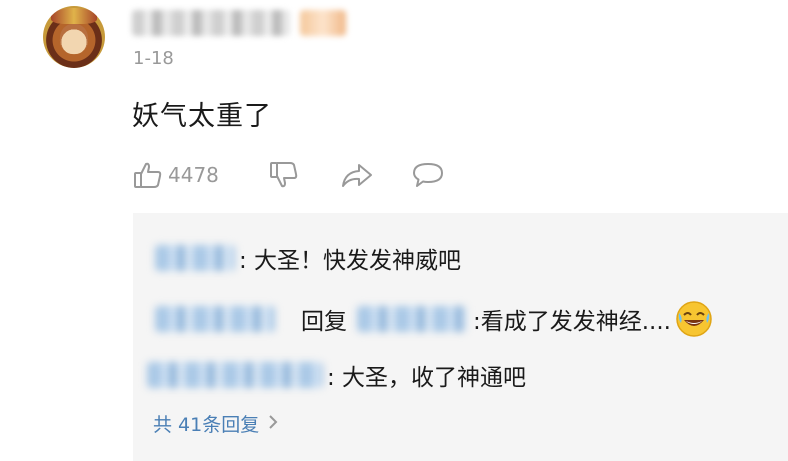 The width and height of the screenshot is (788, 461). What do you see at coordinates (211, 23) in the screenshot?
I see `username-blurred` at bounding box center [211, 23].